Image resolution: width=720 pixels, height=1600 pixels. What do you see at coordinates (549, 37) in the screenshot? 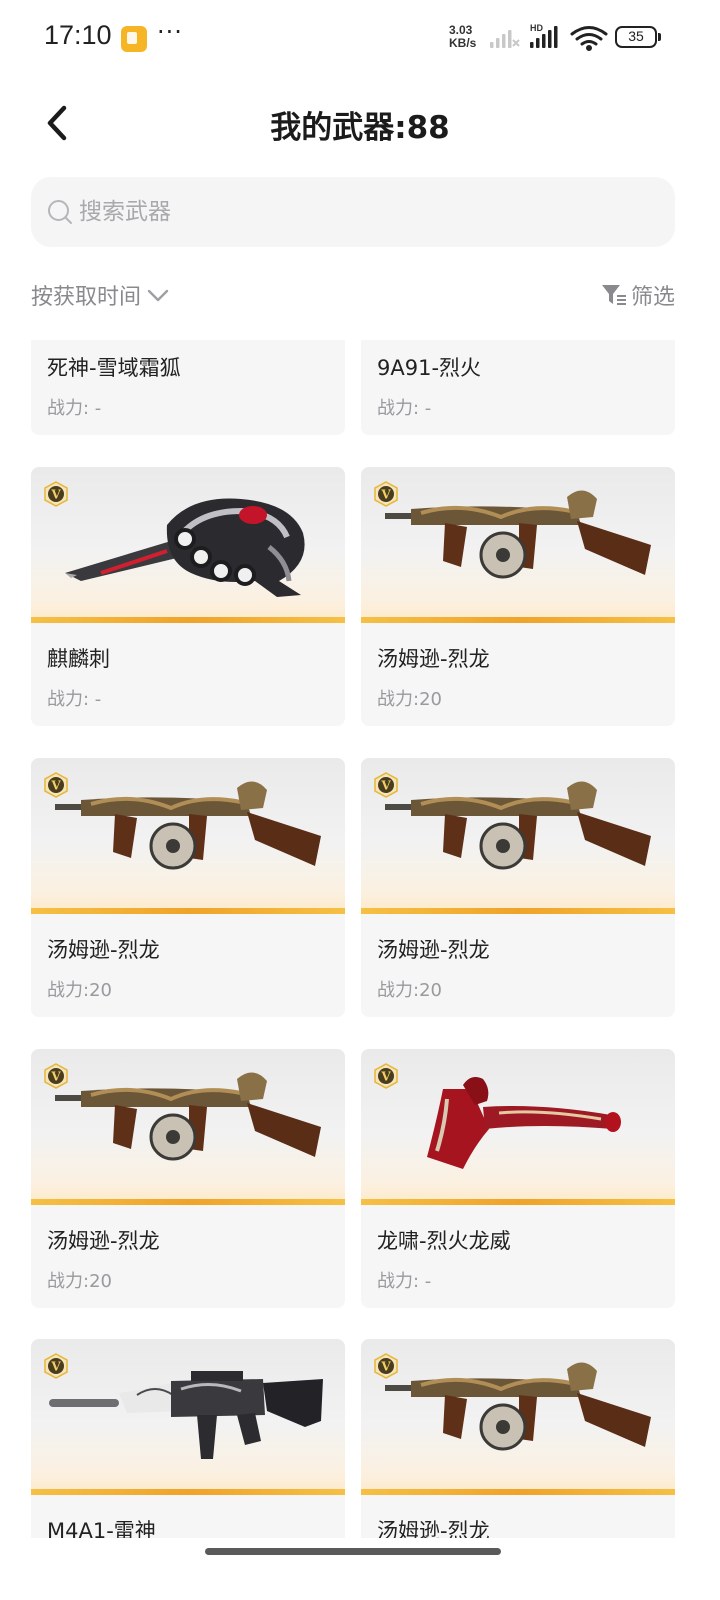
I see `signal-wifi-icons: HD` at bounding box center [549, 37].